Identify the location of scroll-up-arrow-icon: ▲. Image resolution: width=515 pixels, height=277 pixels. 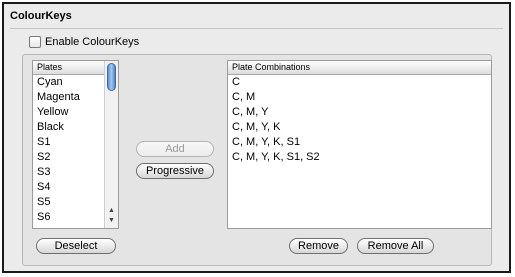
(111, 211).